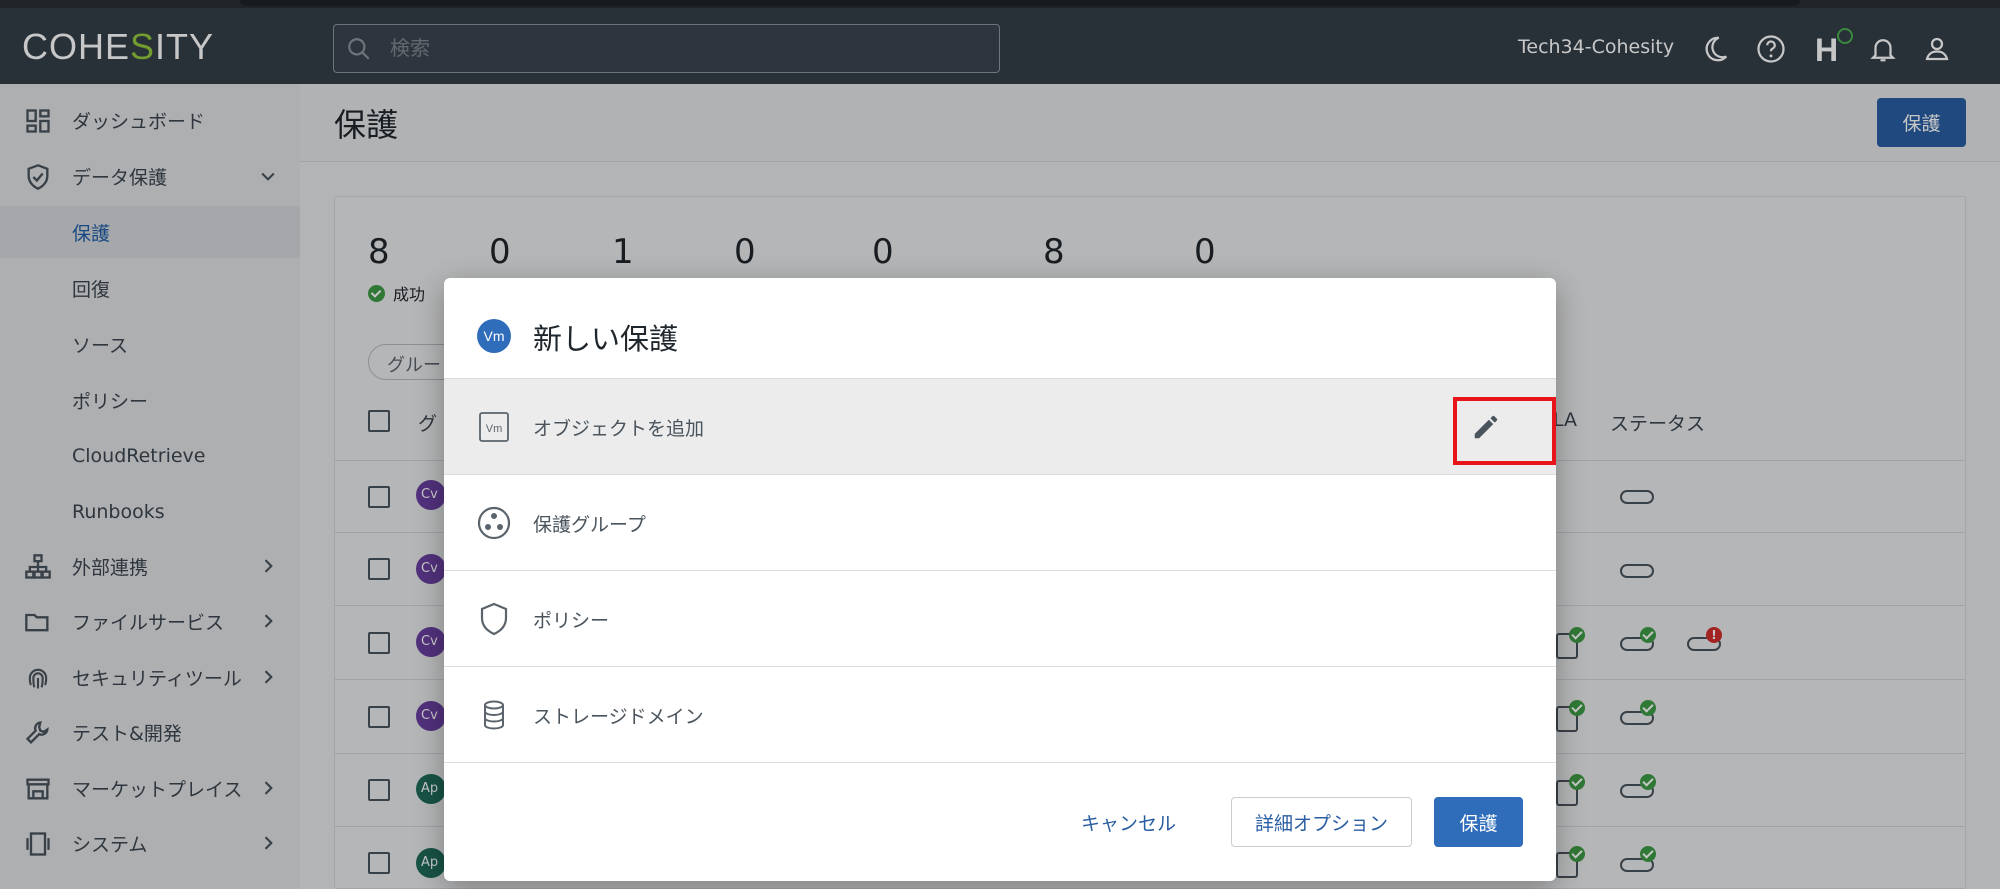  Describe the element at coordinates (1000, 427) in the screenshot. I see `add-objects-row: Vm オブジェクトを追加` at that location.